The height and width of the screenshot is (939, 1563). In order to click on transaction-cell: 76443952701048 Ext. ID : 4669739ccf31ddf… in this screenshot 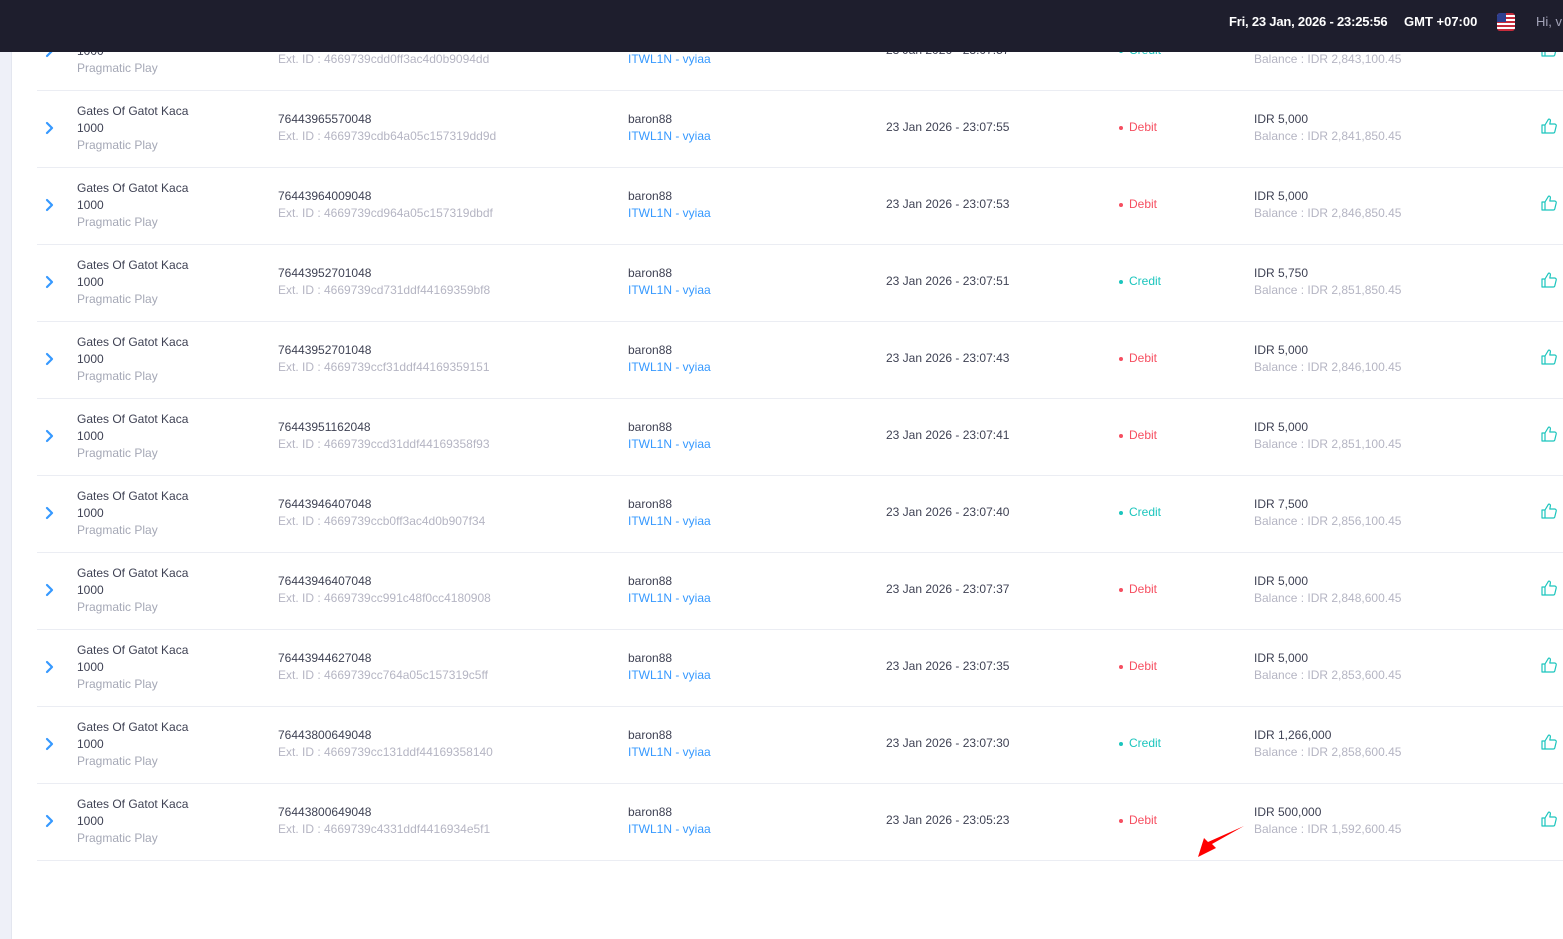, I will do `click(384, 359)`.